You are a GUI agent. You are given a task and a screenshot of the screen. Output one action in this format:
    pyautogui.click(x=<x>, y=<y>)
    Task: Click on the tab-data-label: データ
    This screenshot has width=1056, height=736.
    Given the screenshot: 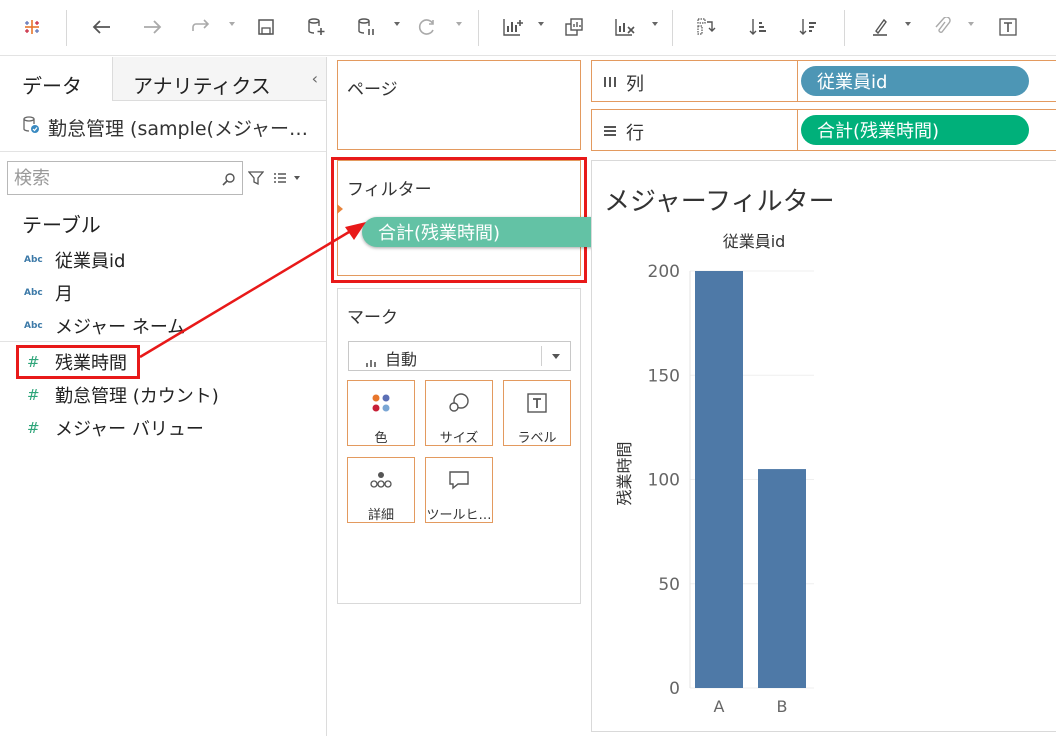 What is the action you would take?
    pyautogui.click(x=52, y=86)
    